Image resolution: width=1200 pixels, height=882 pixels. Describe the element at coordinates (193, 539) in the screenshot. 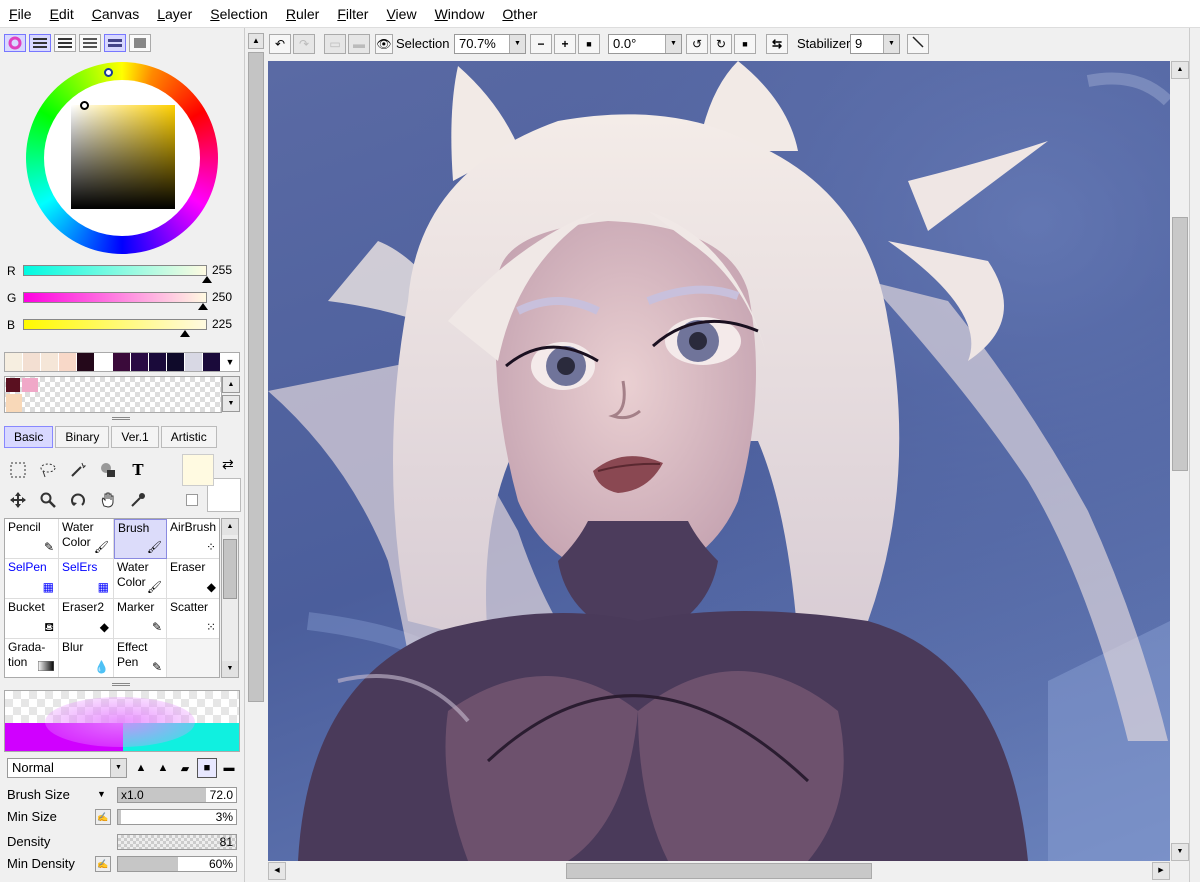

I see `brush-airbrush: AirBrush ⁘` at that location.